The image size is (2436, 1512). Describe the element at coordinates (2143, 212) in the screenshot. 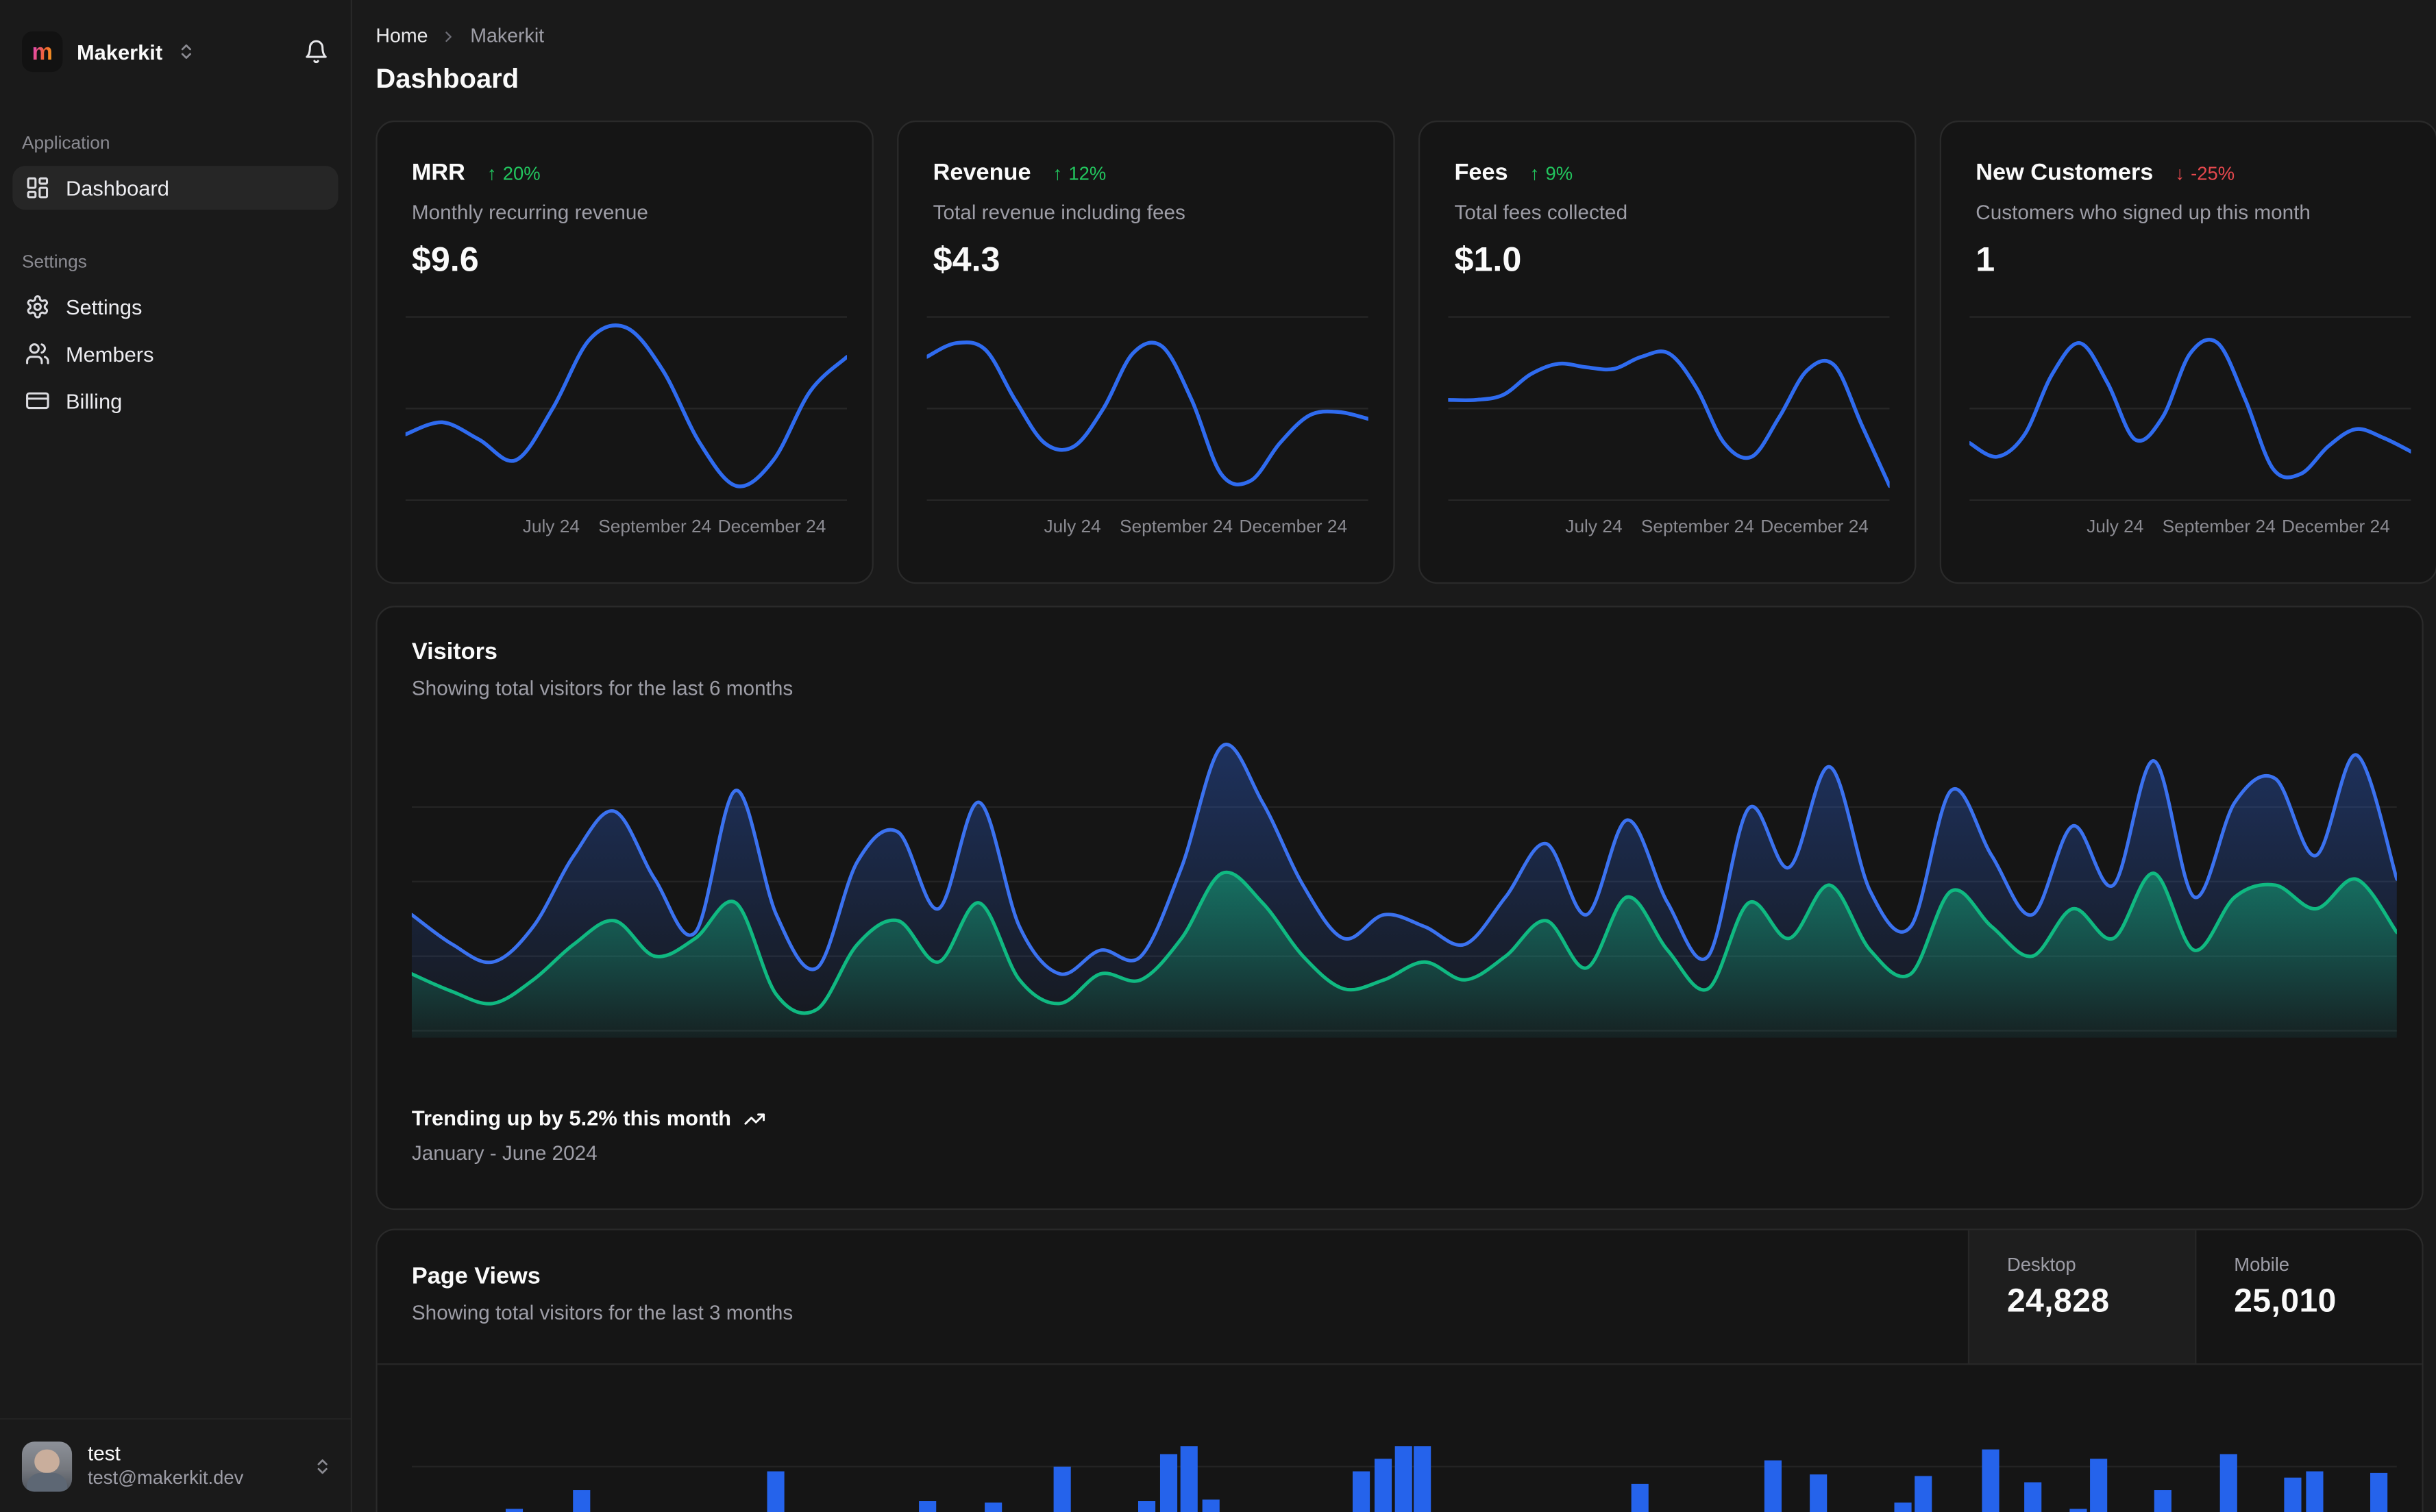

I see `stat-subtitle: Customers who signed up this month` at that location.